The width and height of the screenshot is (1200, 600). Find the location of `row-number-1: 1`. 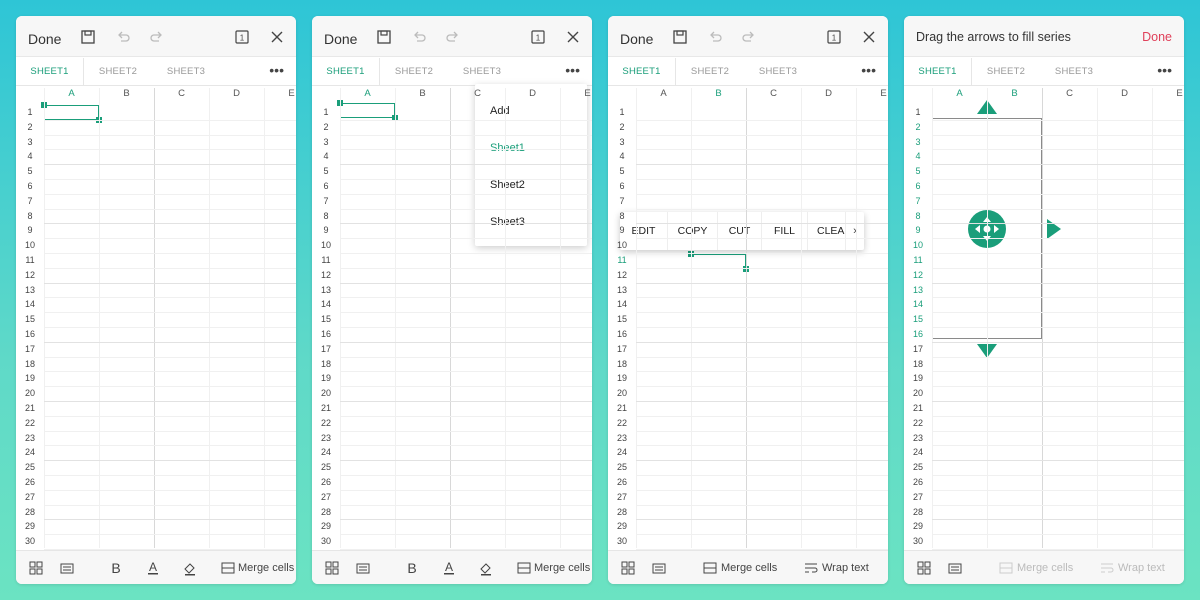

row-number-1: 1 is located at coordinates (918, 112).